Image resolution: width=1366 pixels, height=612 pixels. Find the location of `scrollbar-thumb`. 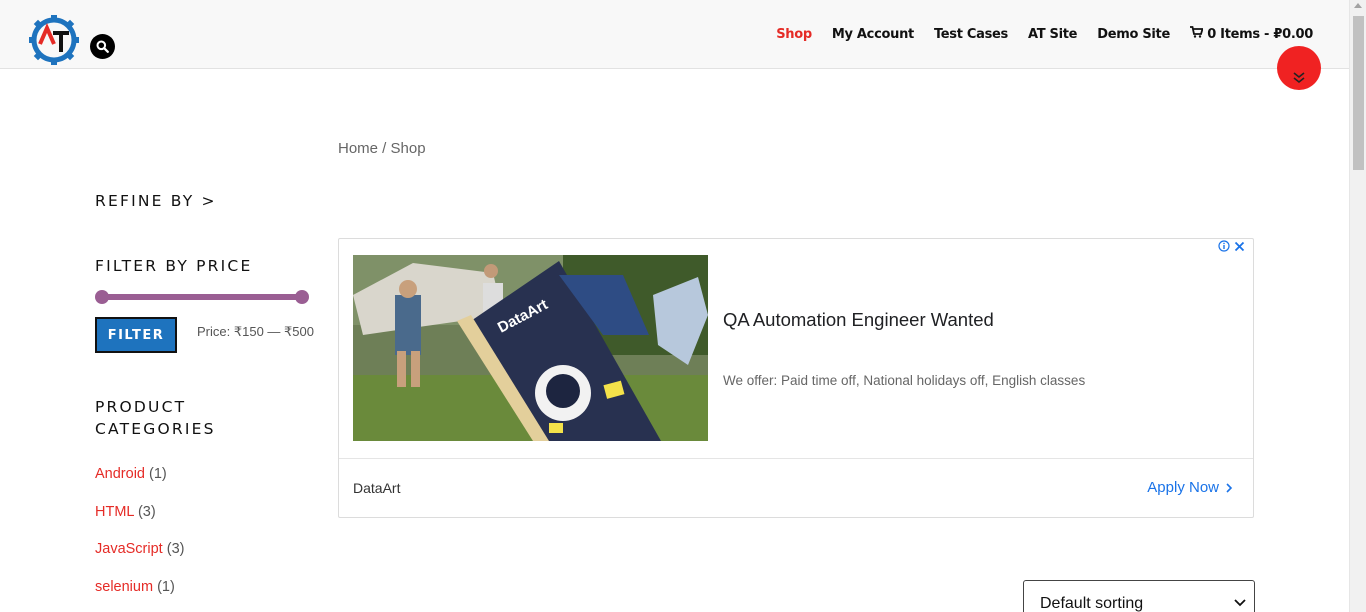

scrollbar-thumb is located at coordinates (1358, 93).